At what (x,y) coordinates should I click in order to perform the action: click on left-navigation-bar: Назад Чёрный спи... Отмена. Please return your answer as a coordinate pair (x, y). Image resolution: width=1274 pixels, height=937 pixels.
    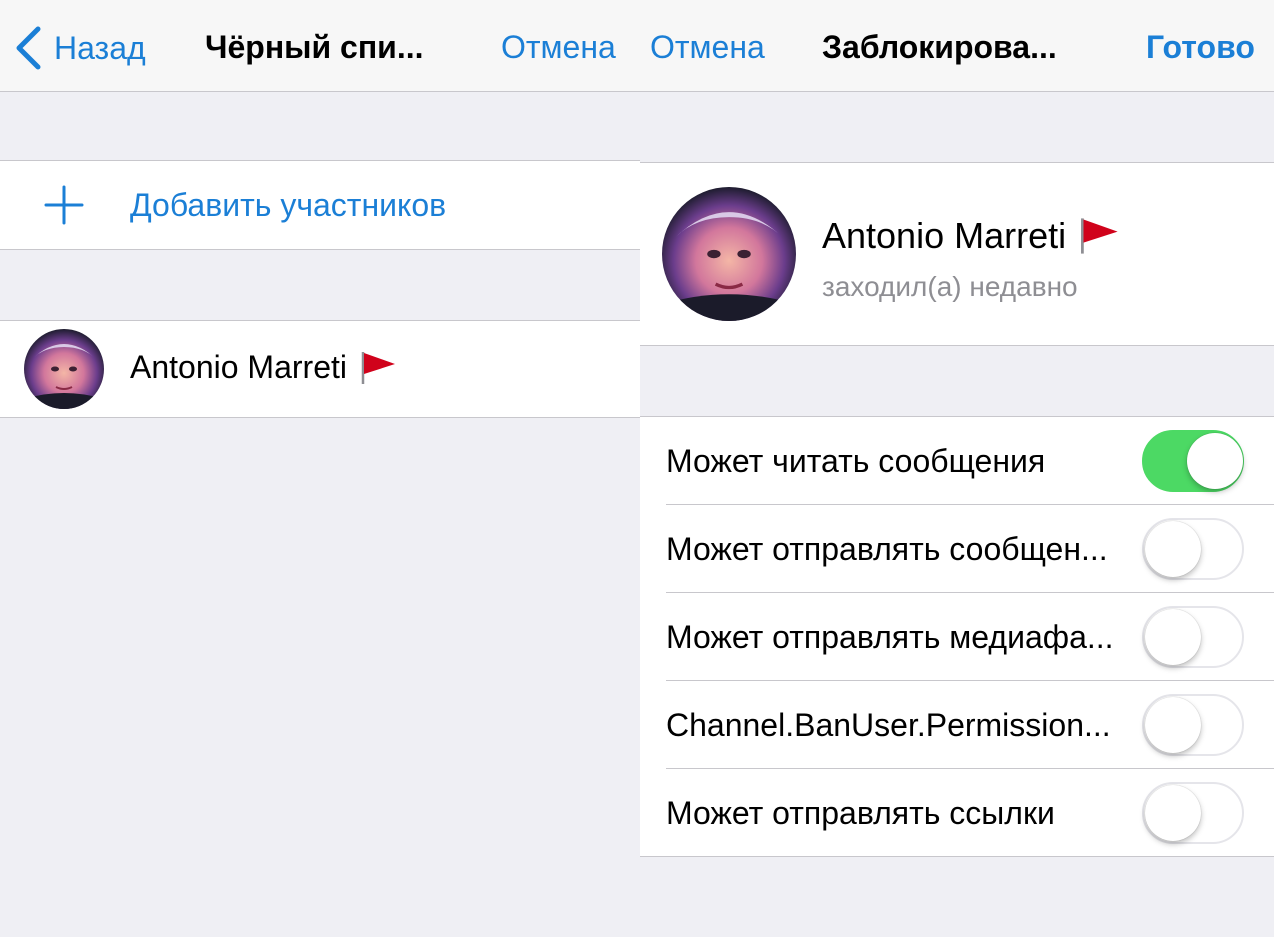
    Looking at the image, I should click on (320, 46).